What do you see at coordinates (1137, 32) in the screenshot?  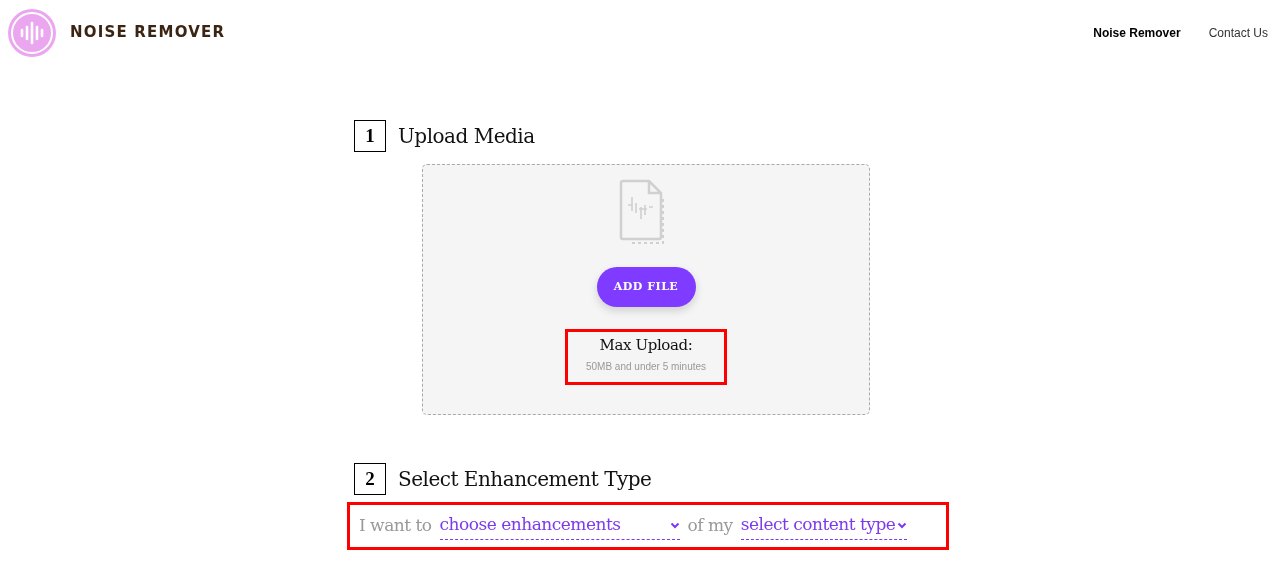 I see `nav-link: Noise Remover` at bounding box center [1137, 32].